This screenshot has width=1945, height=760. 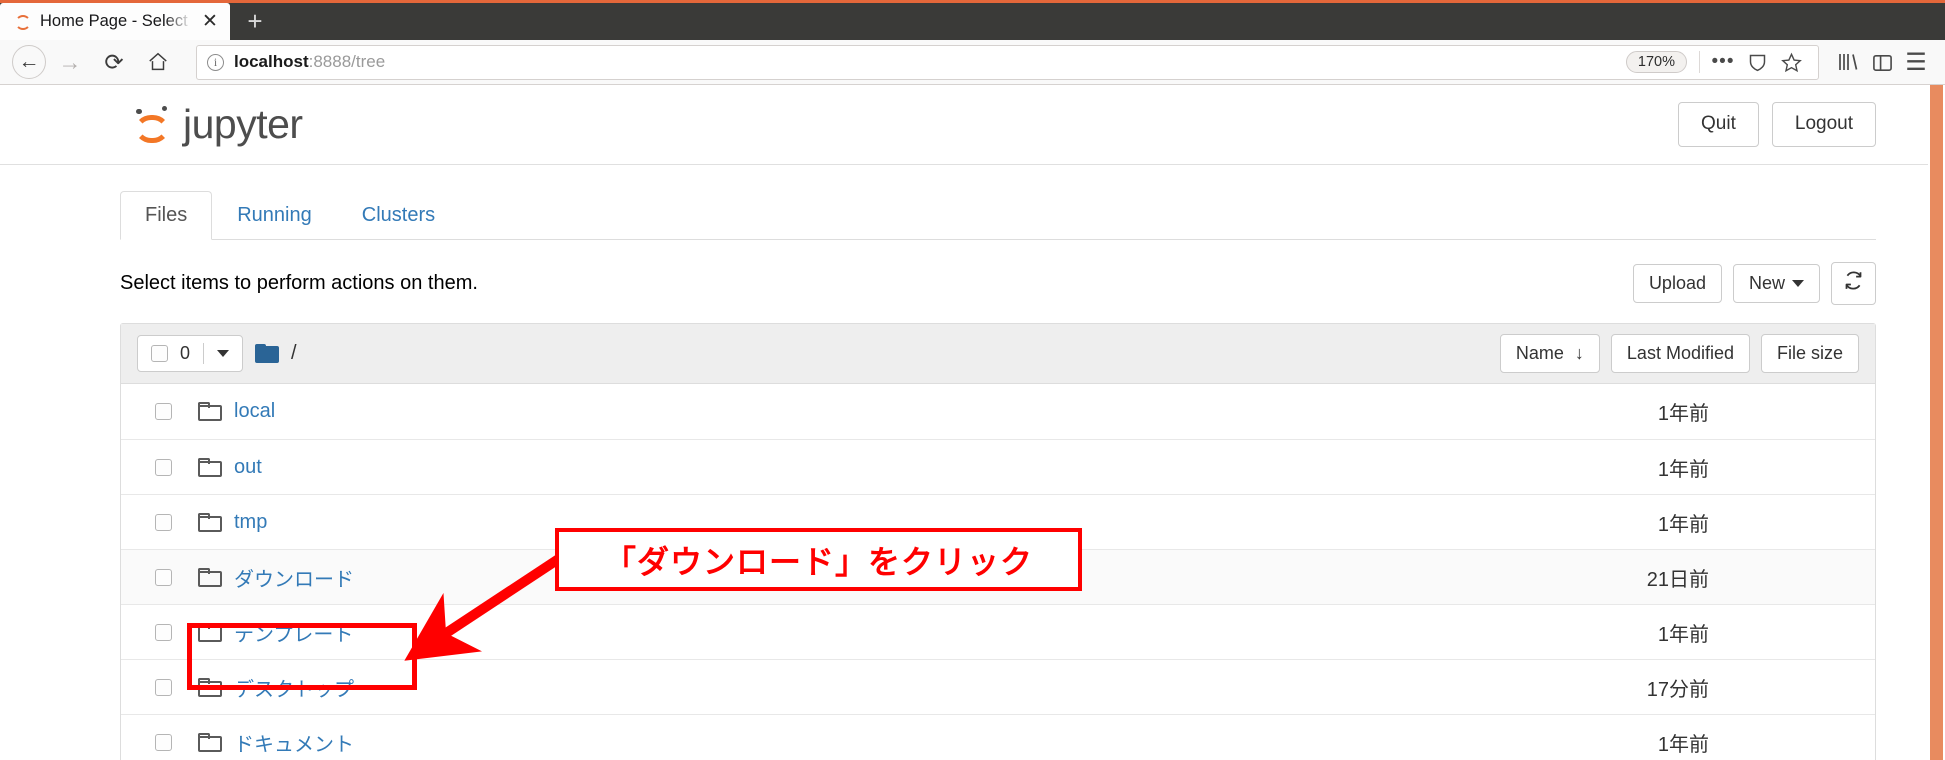 I want to click on sort-file-size-button: File size, so click(x=1809, y=353).